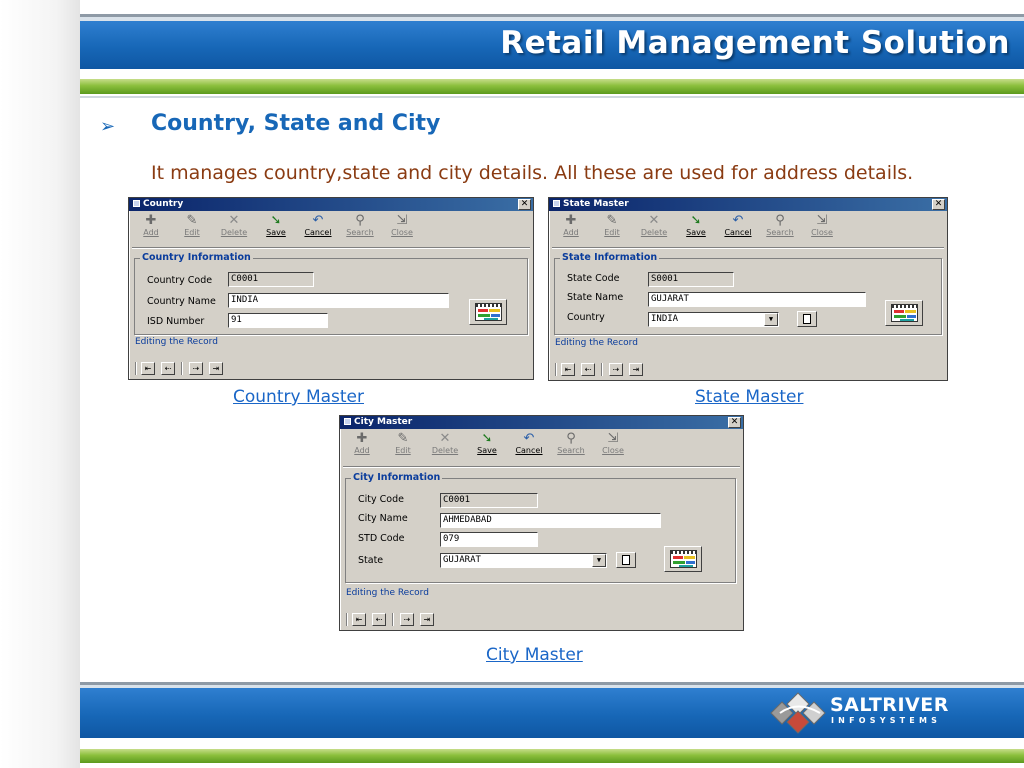 Image resolution: width=1024 pixels, height=768 pixels. What do you see at coordinates (371, 560) in the screenshot?
I see `state-label: State` at bounding box center [371, 560].